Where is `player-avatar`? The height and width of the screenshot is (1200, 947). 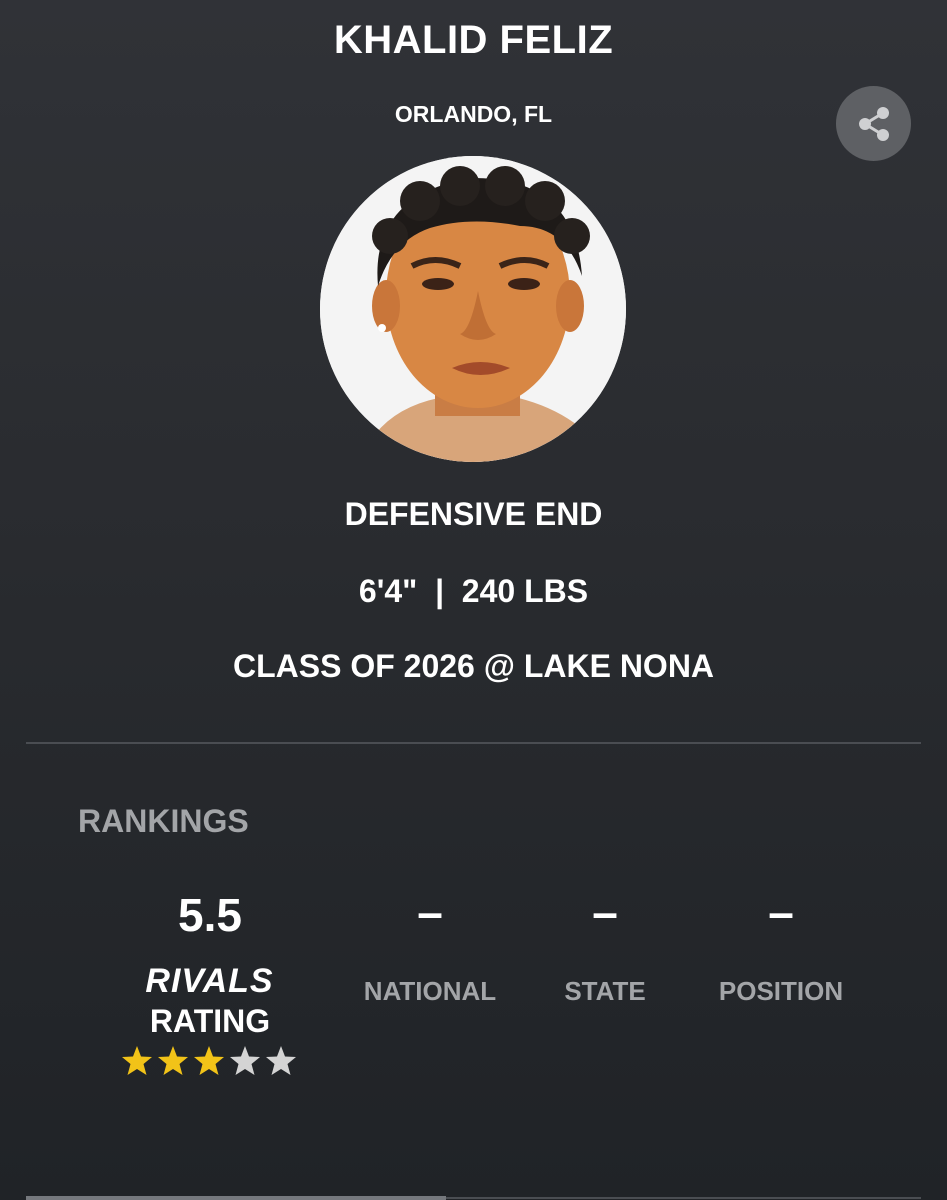
player-avatar is located at coordinates (473, 309).